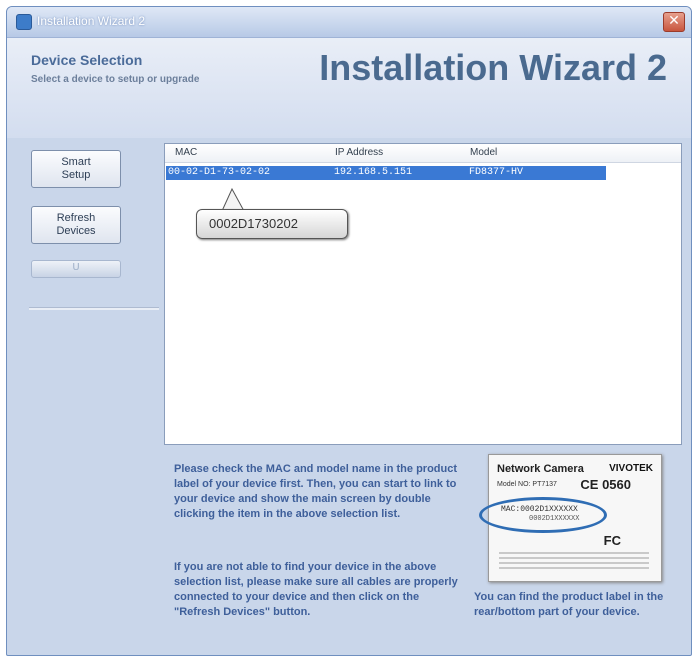 Image resolution: width=698 pixels, height=660 pixels. What do you see at coordinates (186, 152) in the screenshot?
I see `column-header-mac: MAC` at bounding box center [186, 152].